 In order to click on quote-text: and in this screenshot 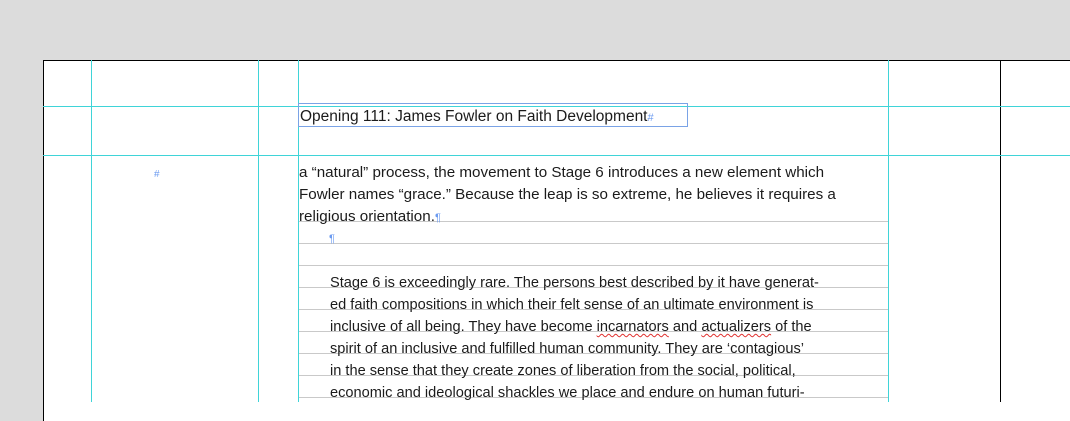, I will do `click(685, 327)`.